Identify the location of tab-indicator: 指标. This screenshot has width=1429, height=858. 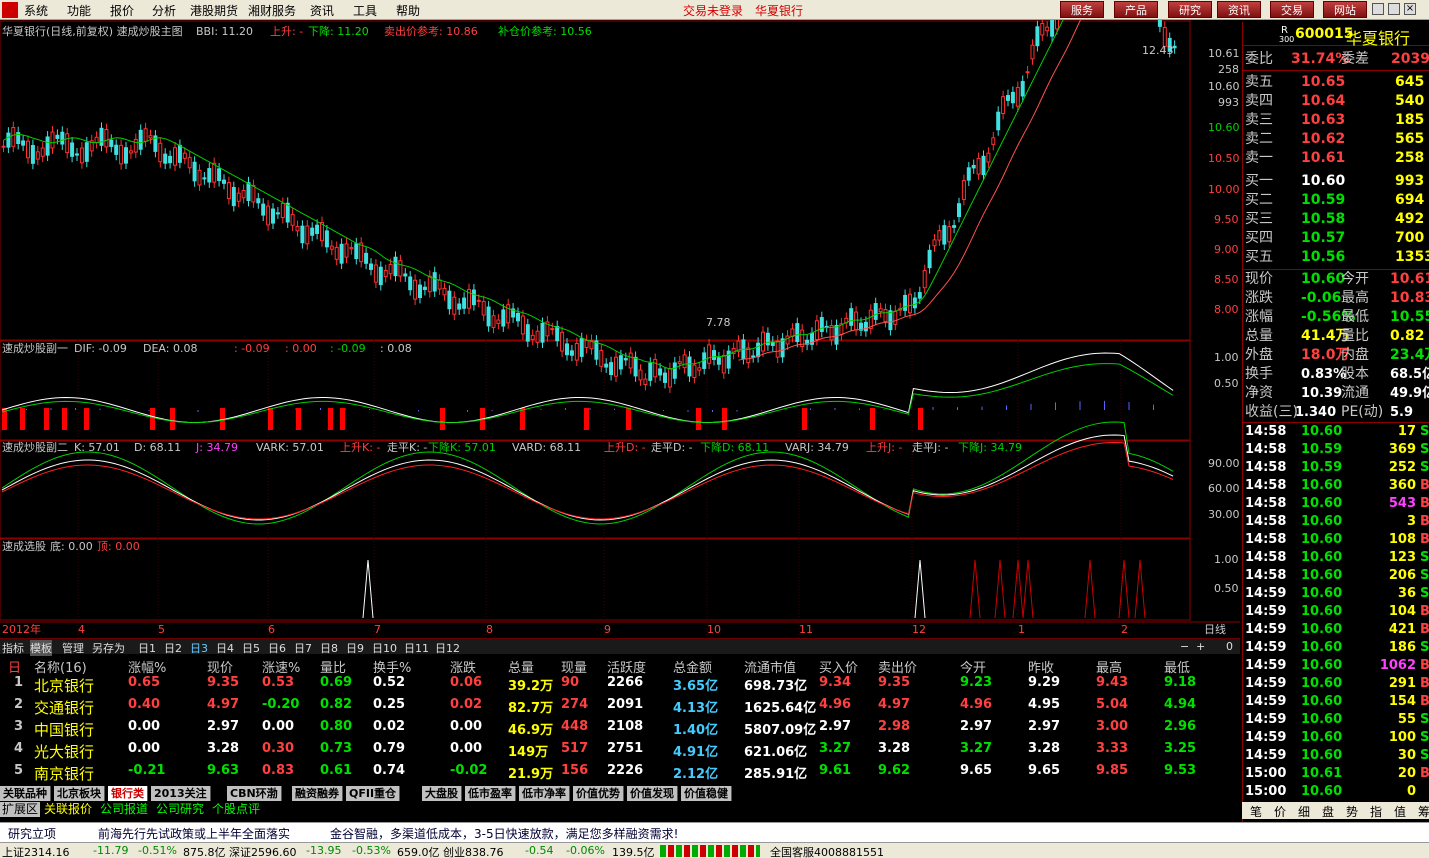
(13, 648).